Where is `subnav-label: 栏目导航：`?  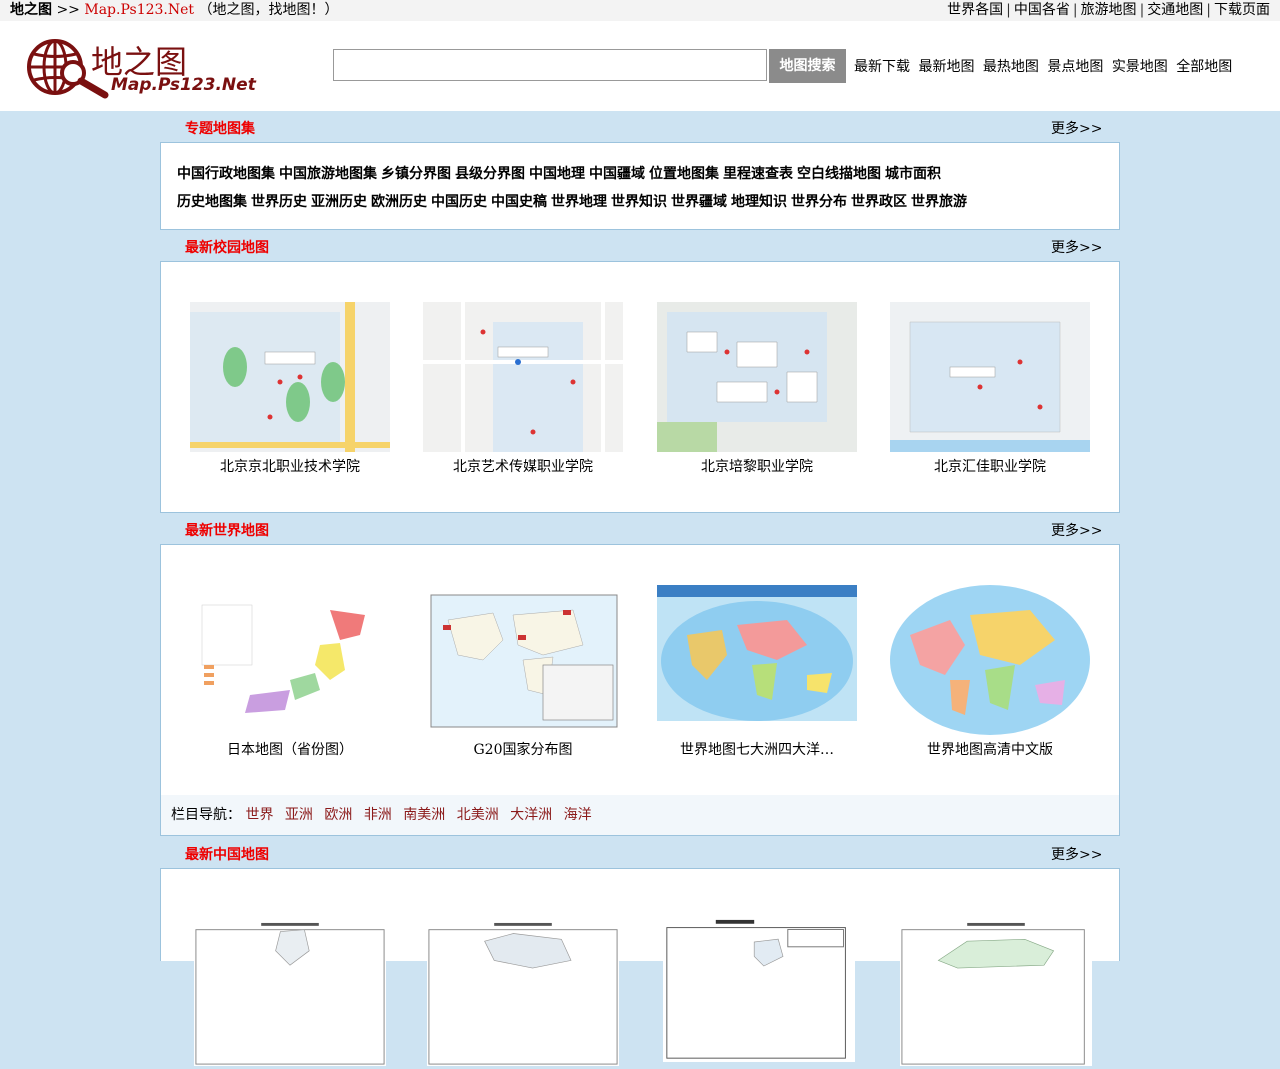
subnav-label: 栏目导航： is located at coordinates (206, 815).